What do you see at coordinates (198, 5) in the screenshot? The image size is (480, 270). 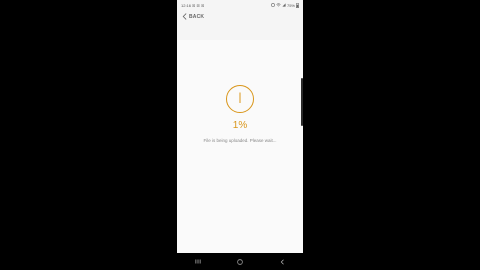 I see `notification-icons: ⊠ ⊠ ⊠` at bounding box center [198, 5].